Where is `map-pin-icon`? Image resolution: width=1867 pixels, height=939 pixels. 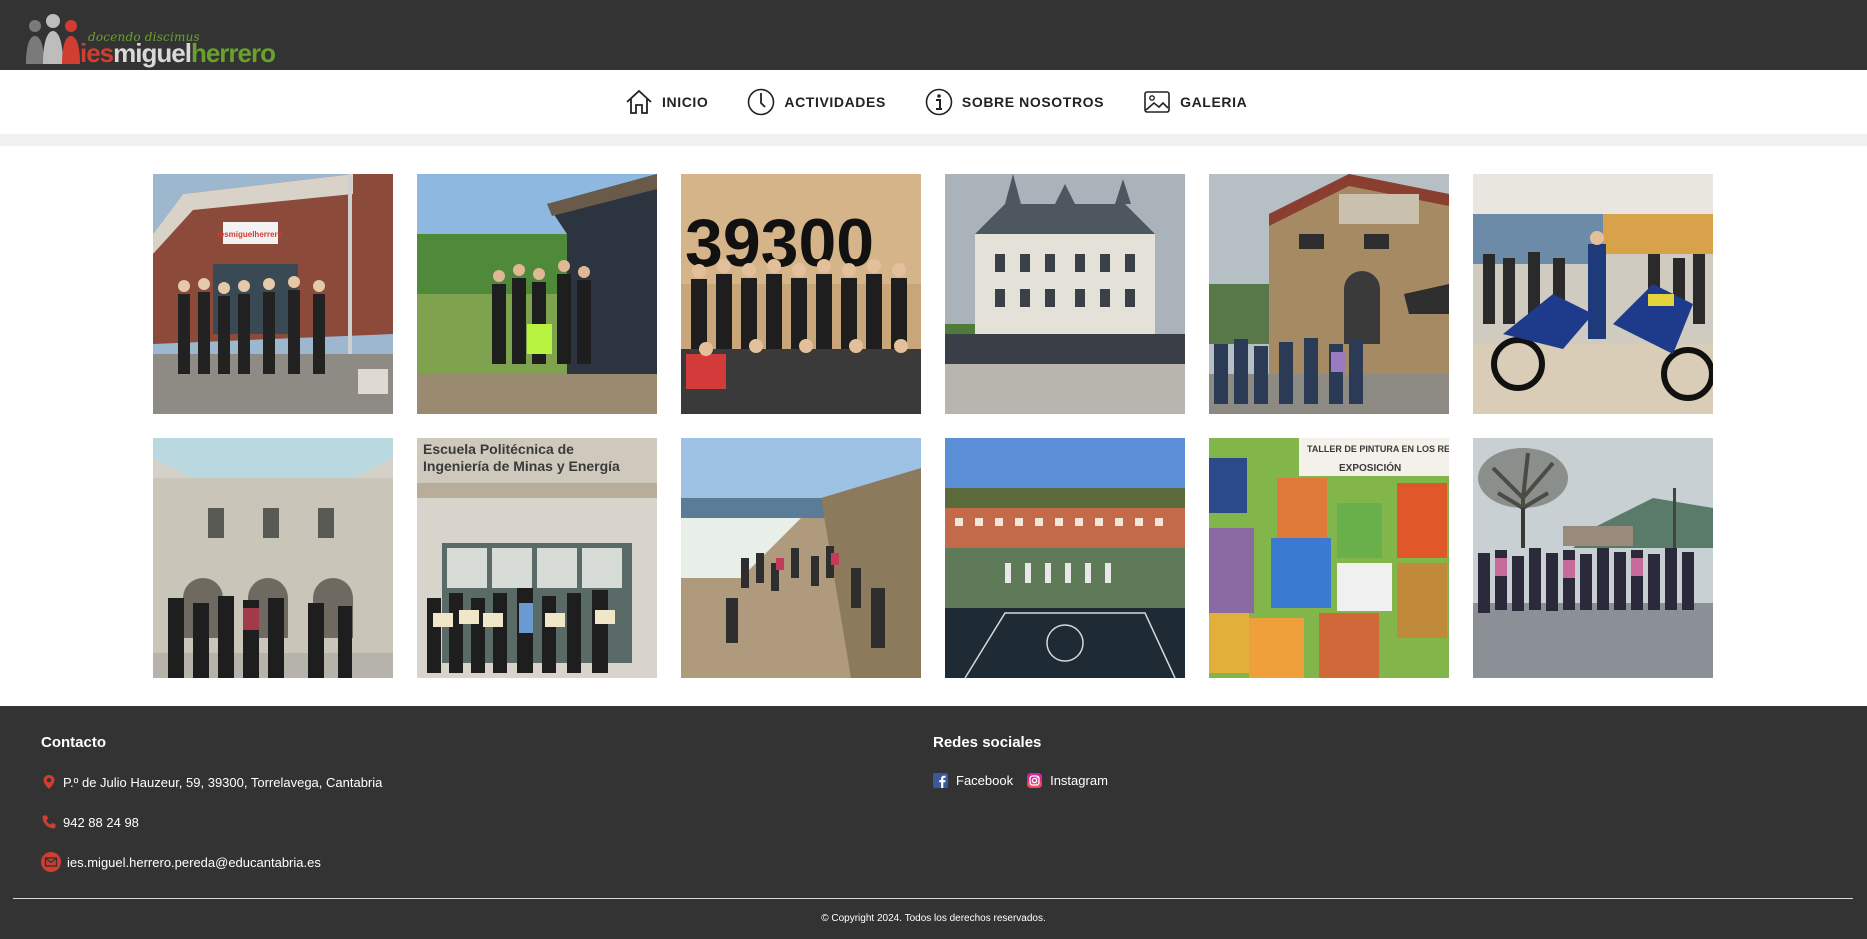
map-pin-icon is located at coordinates (49, 782).